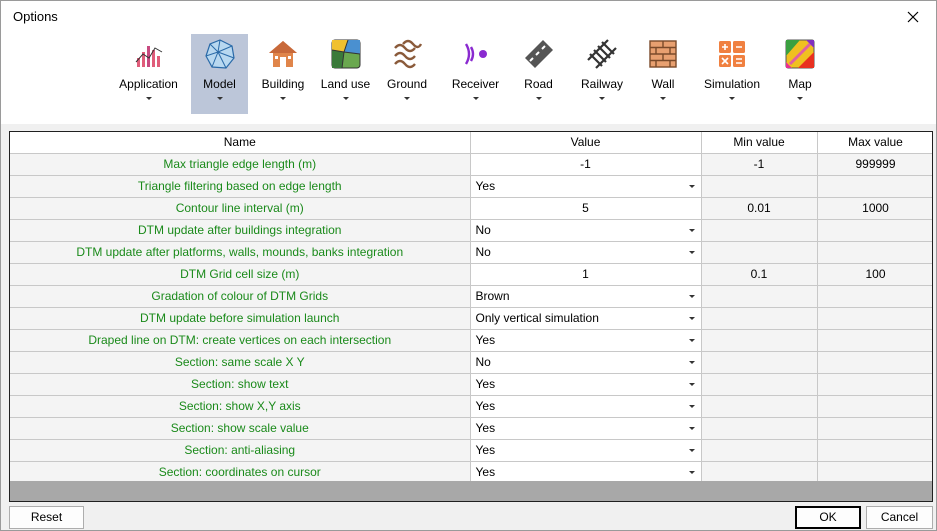 Image resolution: width=937 pixels, height=531 pixels. Describe the element at coordinates (492, 295) in the screenshot. I see `select-value: Brown` at that location.